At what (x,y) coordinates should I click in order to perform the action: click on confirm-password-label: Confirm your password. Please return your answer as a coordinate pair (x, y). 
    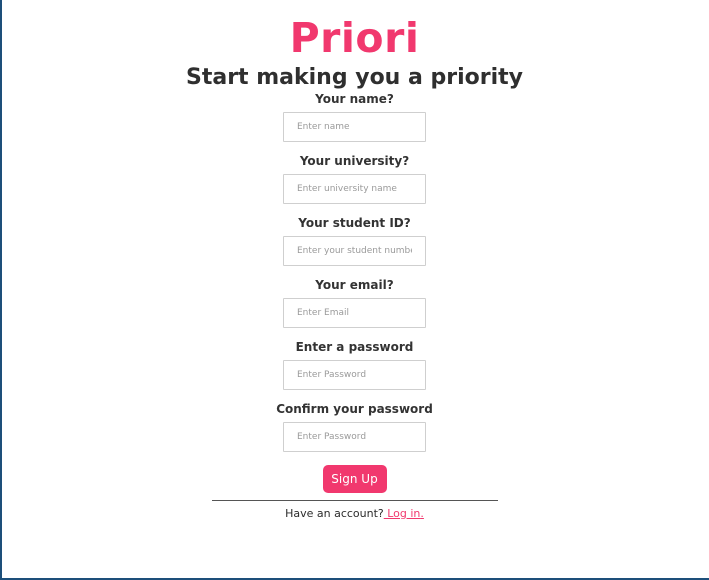
    Looking at the image, I should click on (354, 409).